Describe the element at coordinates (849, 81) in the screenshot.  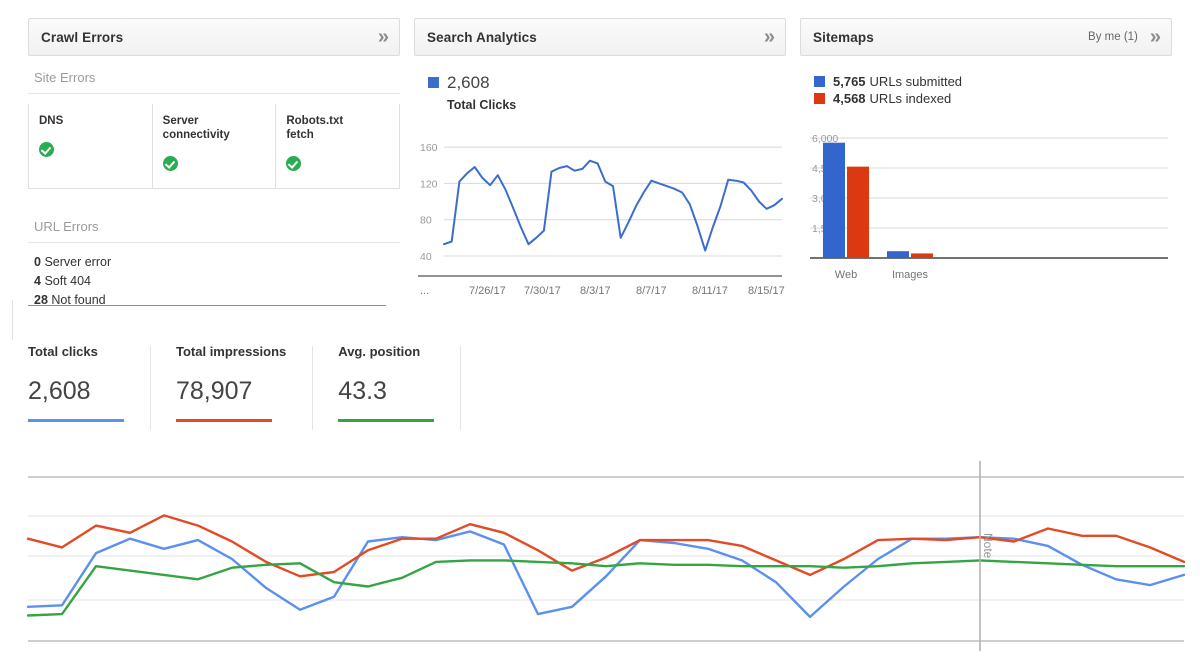
I see `urls-submitted-value: 5,765` at that location.